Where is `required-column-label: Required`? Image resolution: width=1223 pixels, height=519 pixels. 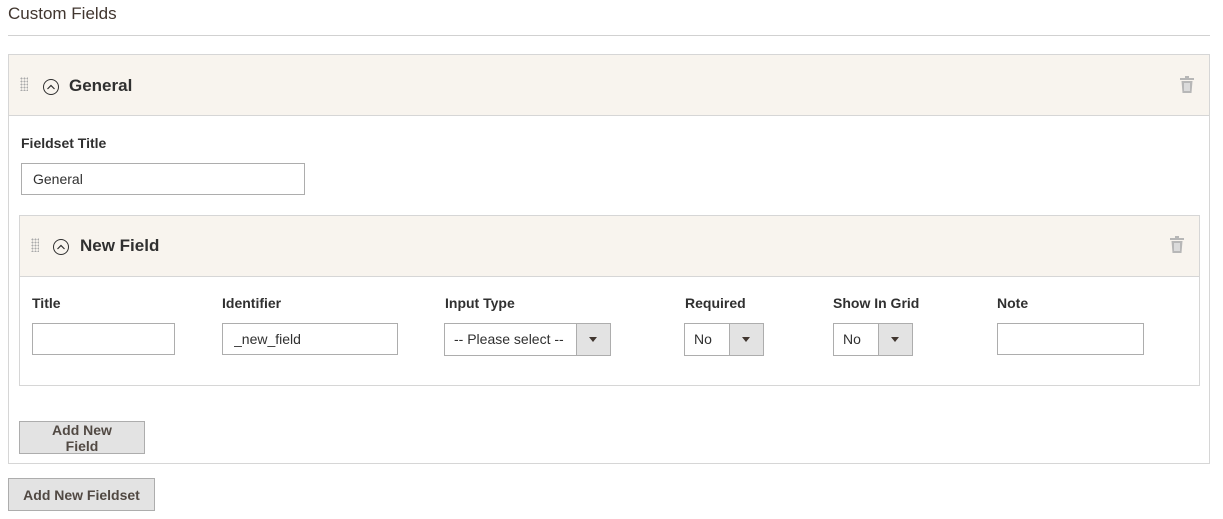 required-column-label: Required is located at coordinates (715, 303).